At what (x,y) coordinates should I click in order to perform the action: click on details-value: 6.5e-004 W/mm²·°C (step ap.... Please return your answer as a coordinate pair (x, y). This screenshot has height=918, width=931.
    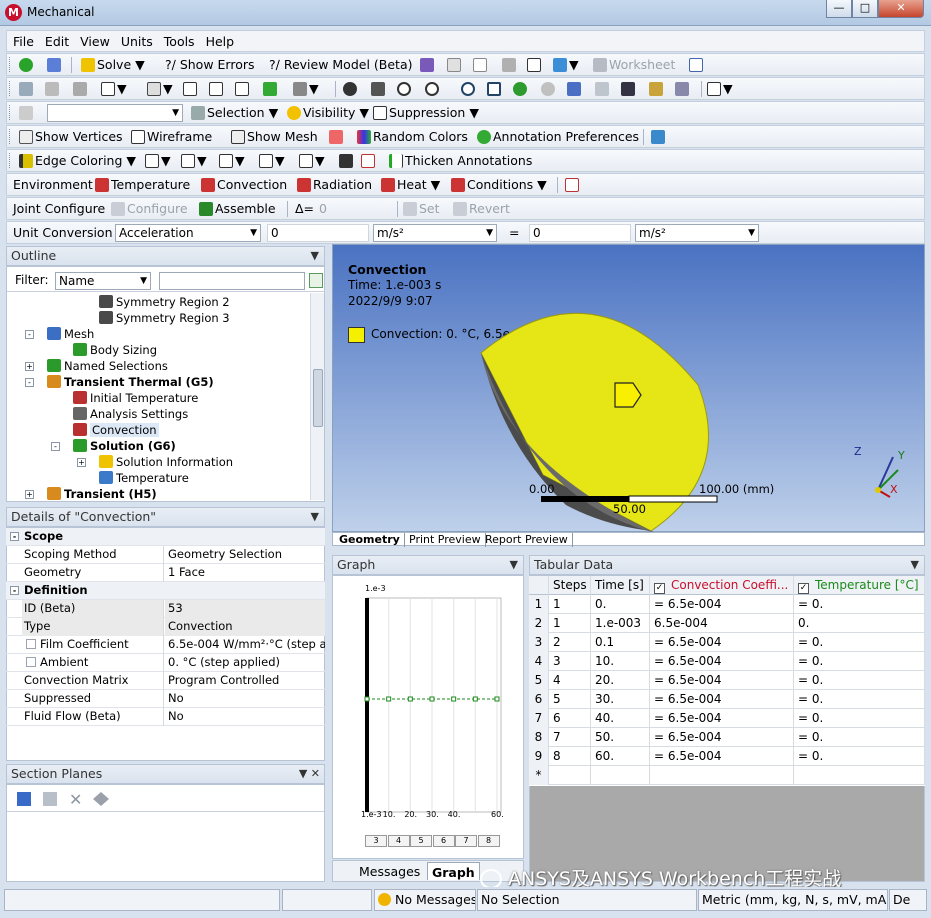
    Looking at the image, I should click on (245, 645).